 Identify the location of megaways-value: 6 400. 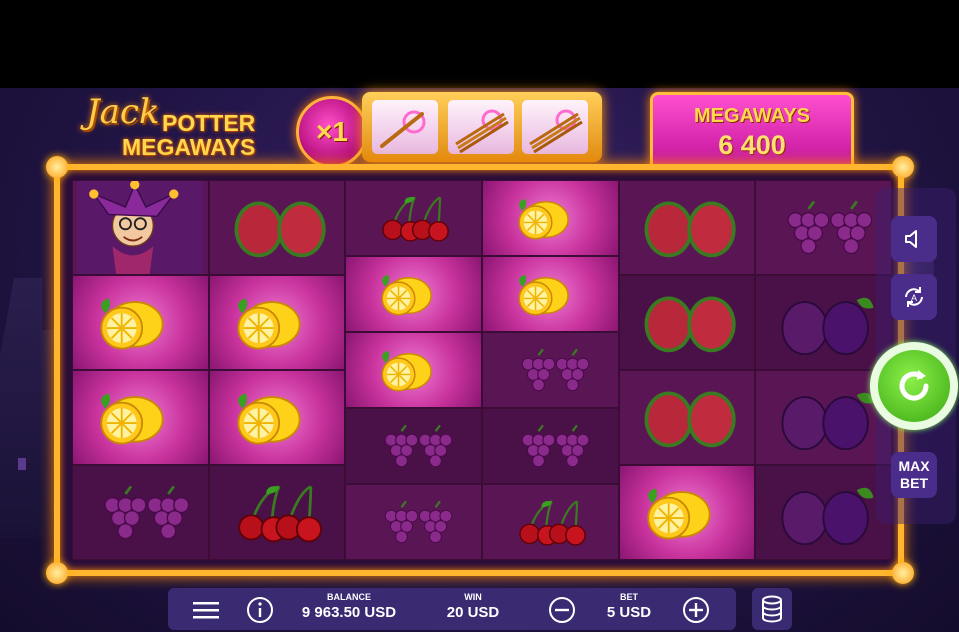
(752, 145).